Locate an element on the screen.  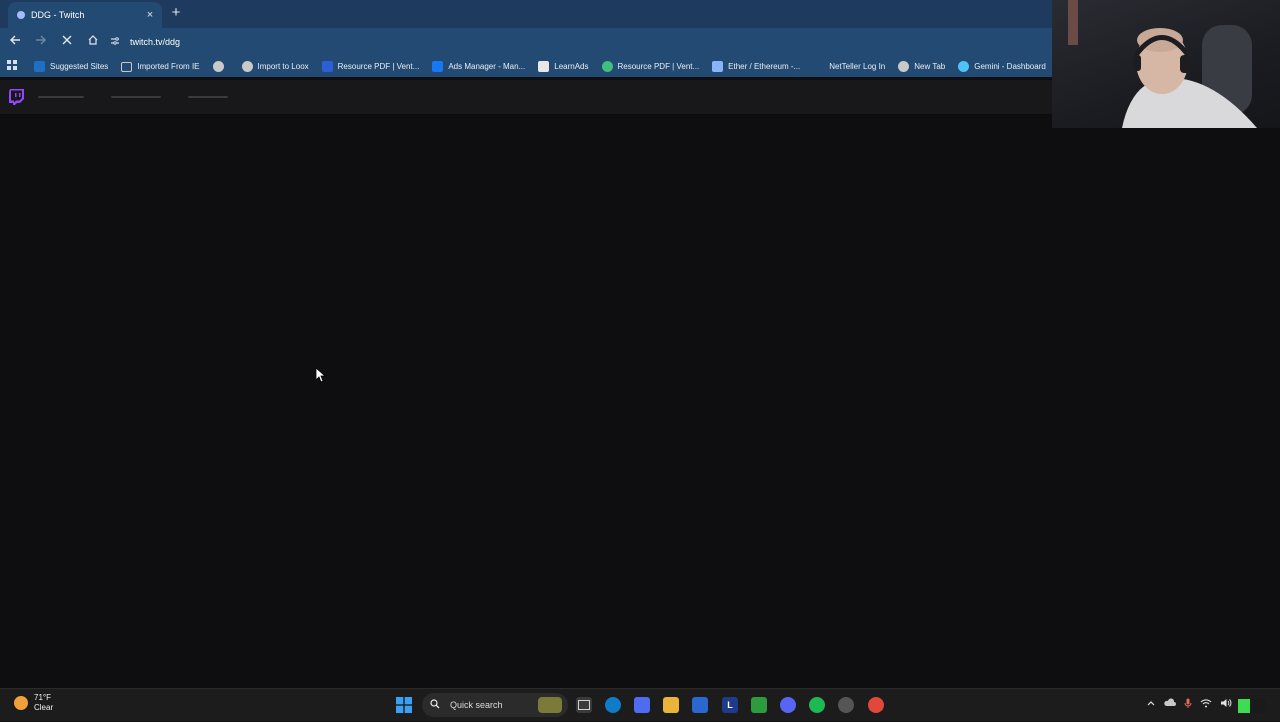
search-highlight-image is located at coordinates (550, 705).